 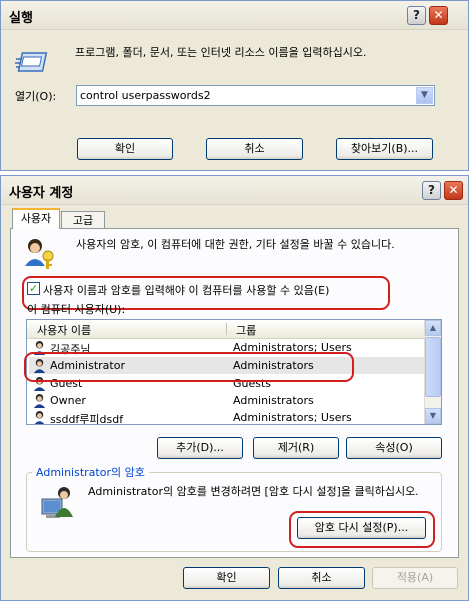 I want to click on users-list-label: 이 컴퓨터 사용자(U):, so click(x=76, y=309).